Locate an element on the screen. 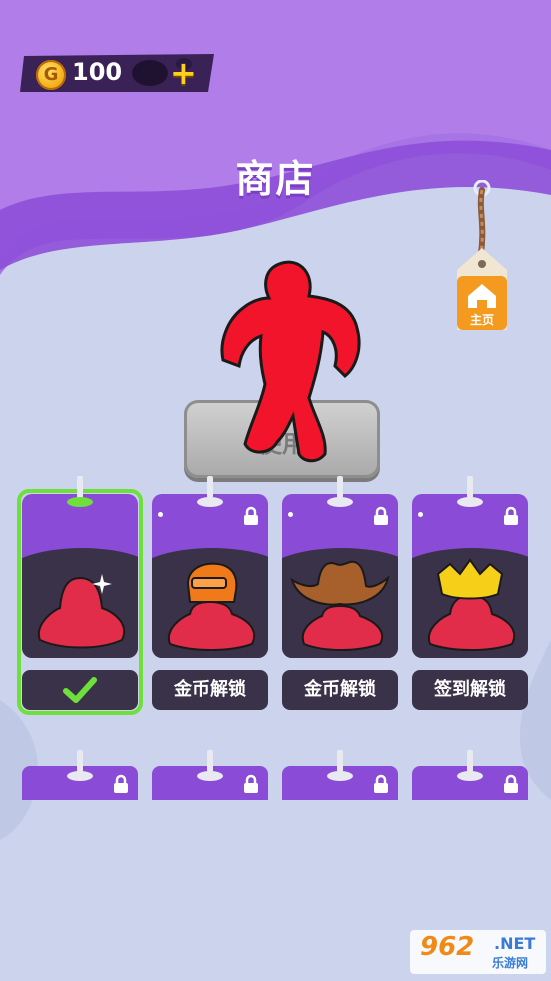 The image size is (551, 981). watermark-sub: 乐游网 is located at coordinates (510, 963).